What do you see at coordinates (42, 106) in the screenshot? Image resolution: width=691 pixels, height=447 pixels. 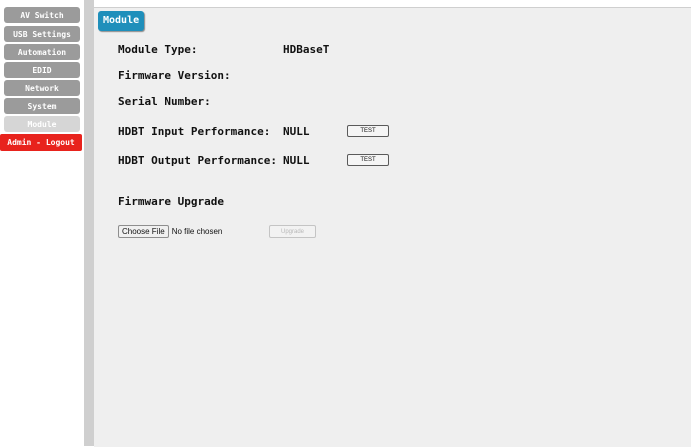 I see `sidebar-item-system: System` at bounding box center [42, 106].